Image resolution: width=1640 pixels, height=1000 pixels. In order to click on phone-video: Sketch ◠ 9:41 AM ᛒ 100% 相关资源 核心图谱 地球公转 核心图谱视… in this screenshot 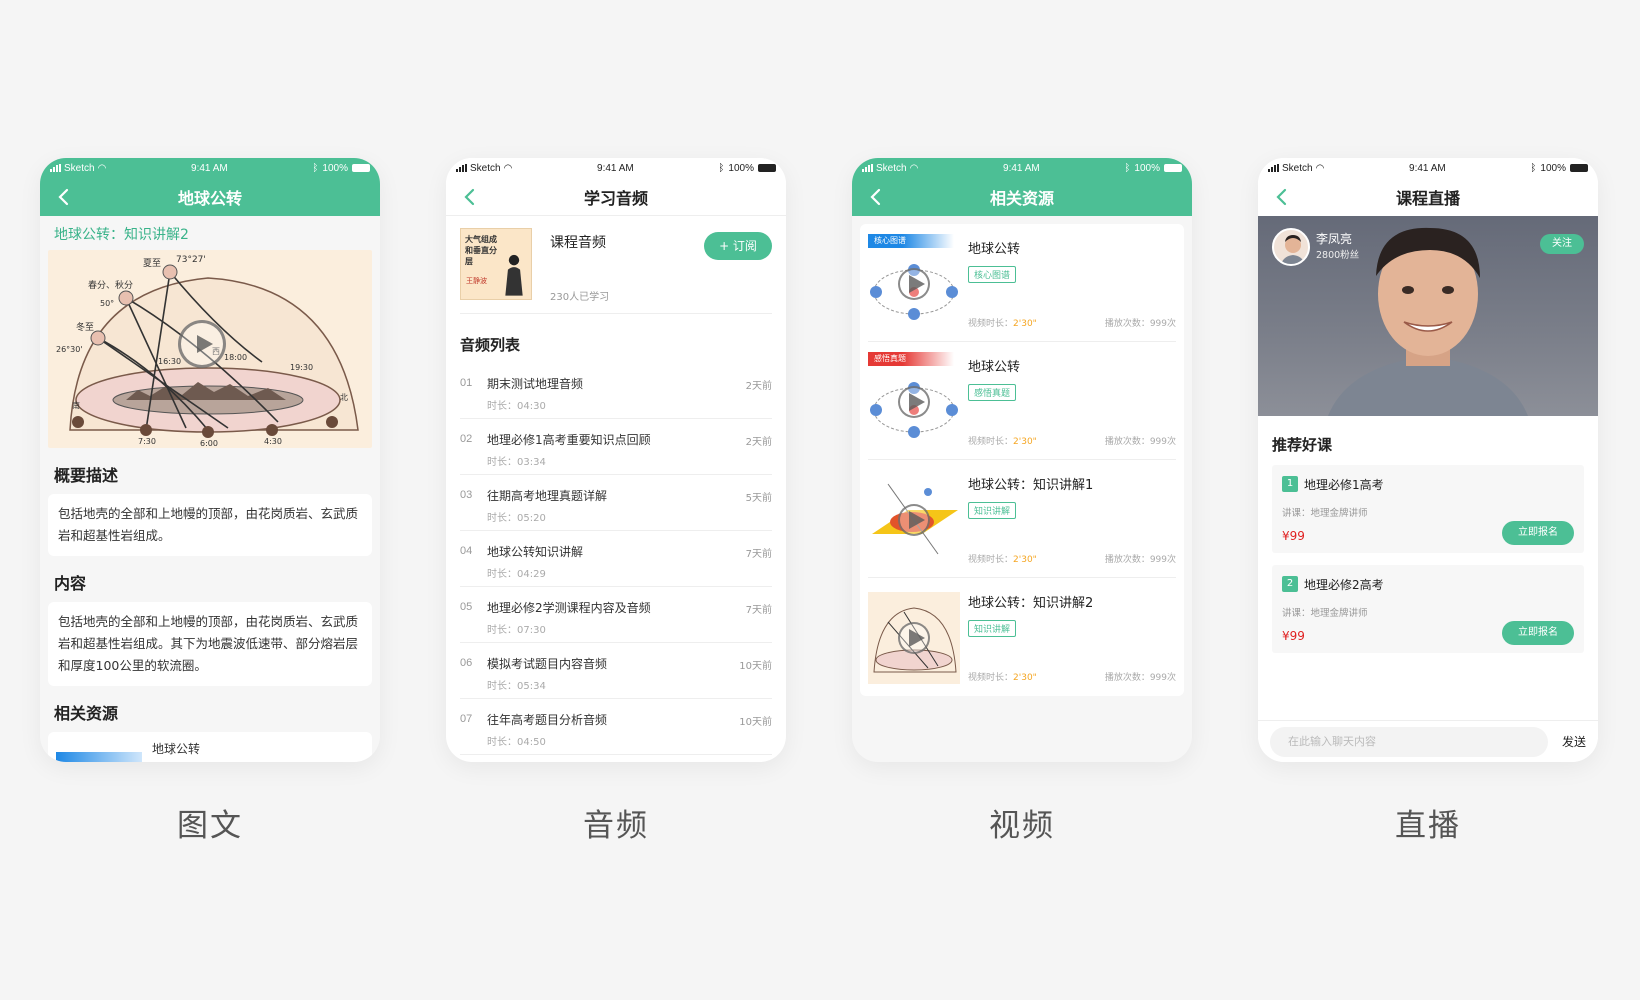, I will do `click(1022, 460)`.